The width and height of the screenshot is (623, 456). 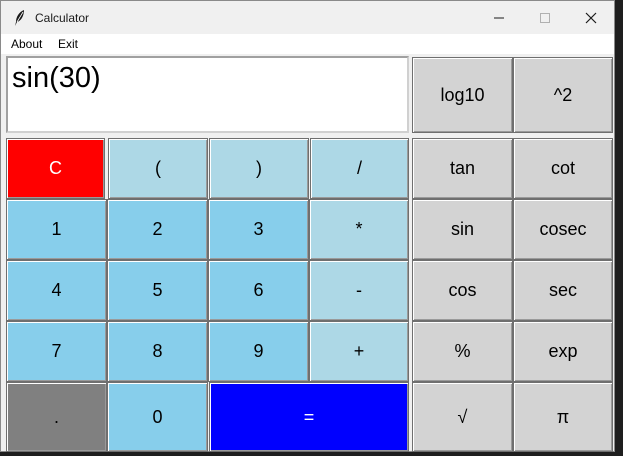 I want to click on divide-button: /, so click(x=359, y=168).